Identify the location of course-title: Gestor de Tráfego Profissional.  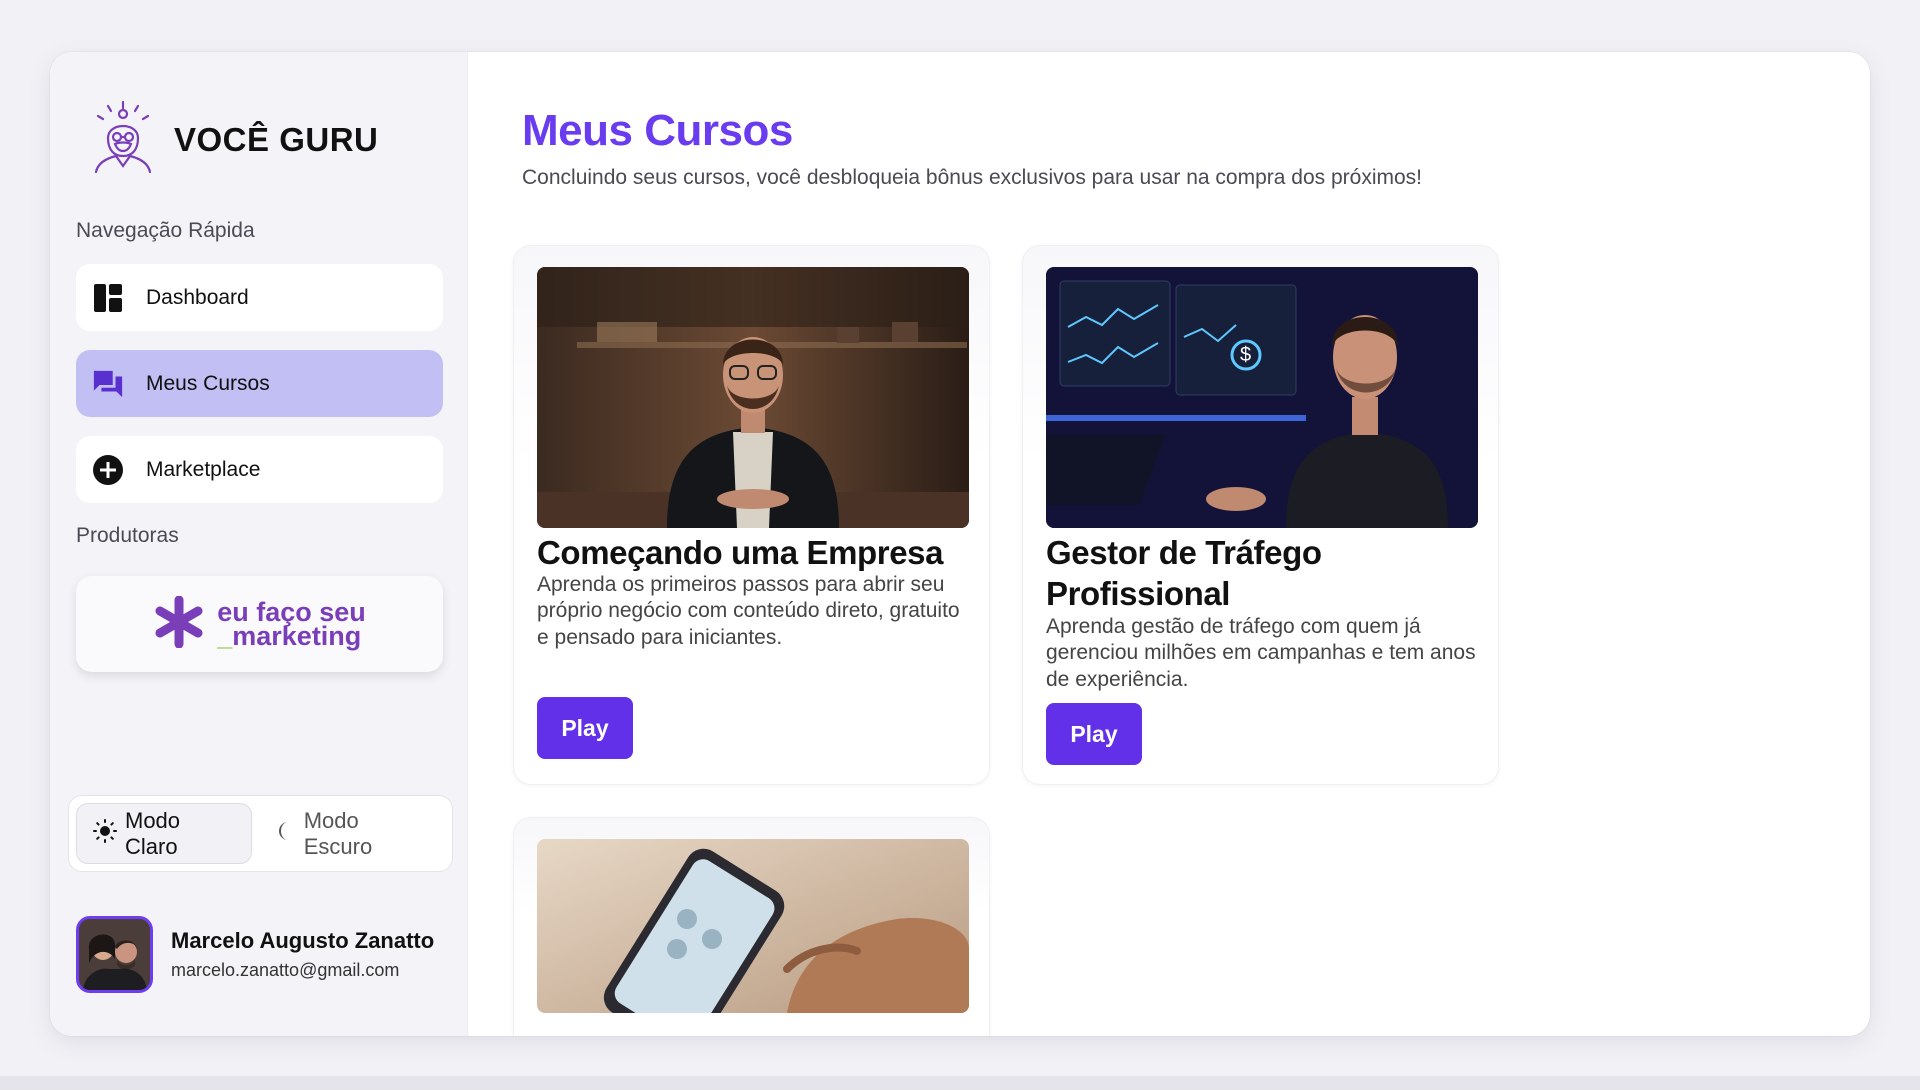
(1184, 573).